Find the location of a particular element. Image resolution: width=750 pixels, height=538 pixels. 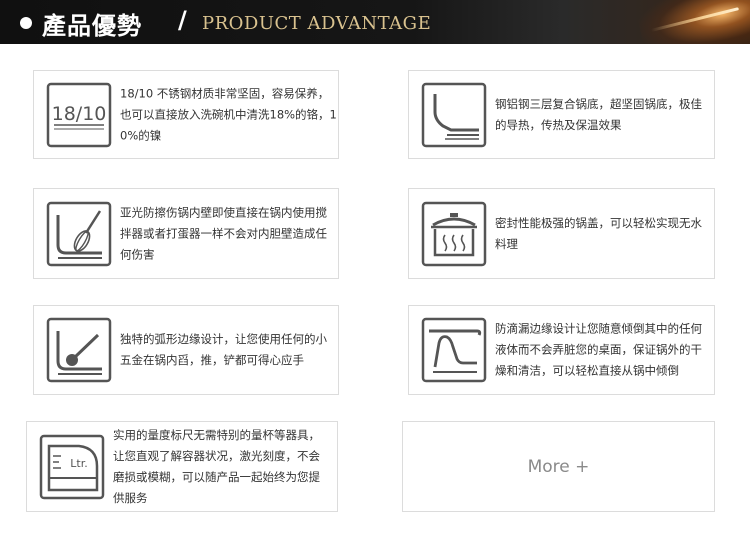

more-label: More + is located at coordinates (558, 466).